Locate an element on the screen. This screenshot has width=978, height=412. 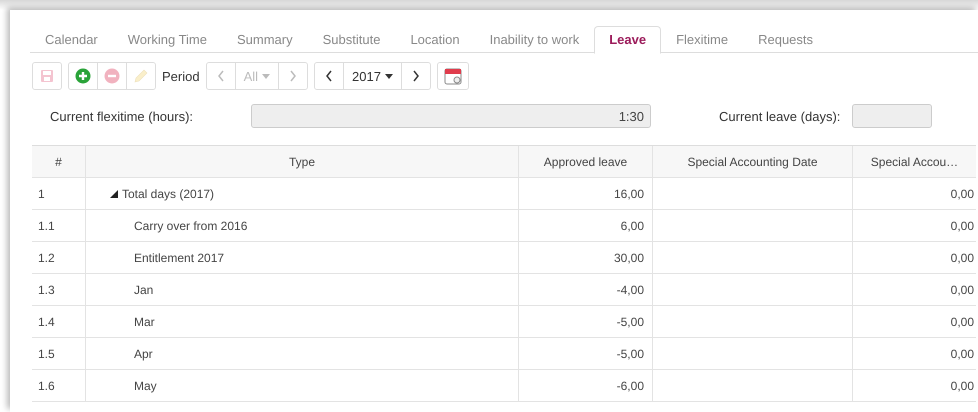
table-cell-text: 1.5 is located at coordinates (46, 354).